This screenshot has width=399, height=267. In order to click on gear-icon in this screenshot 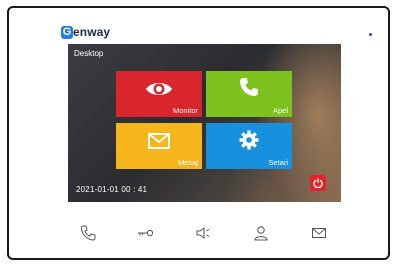, I will do `click(249, 142)`.